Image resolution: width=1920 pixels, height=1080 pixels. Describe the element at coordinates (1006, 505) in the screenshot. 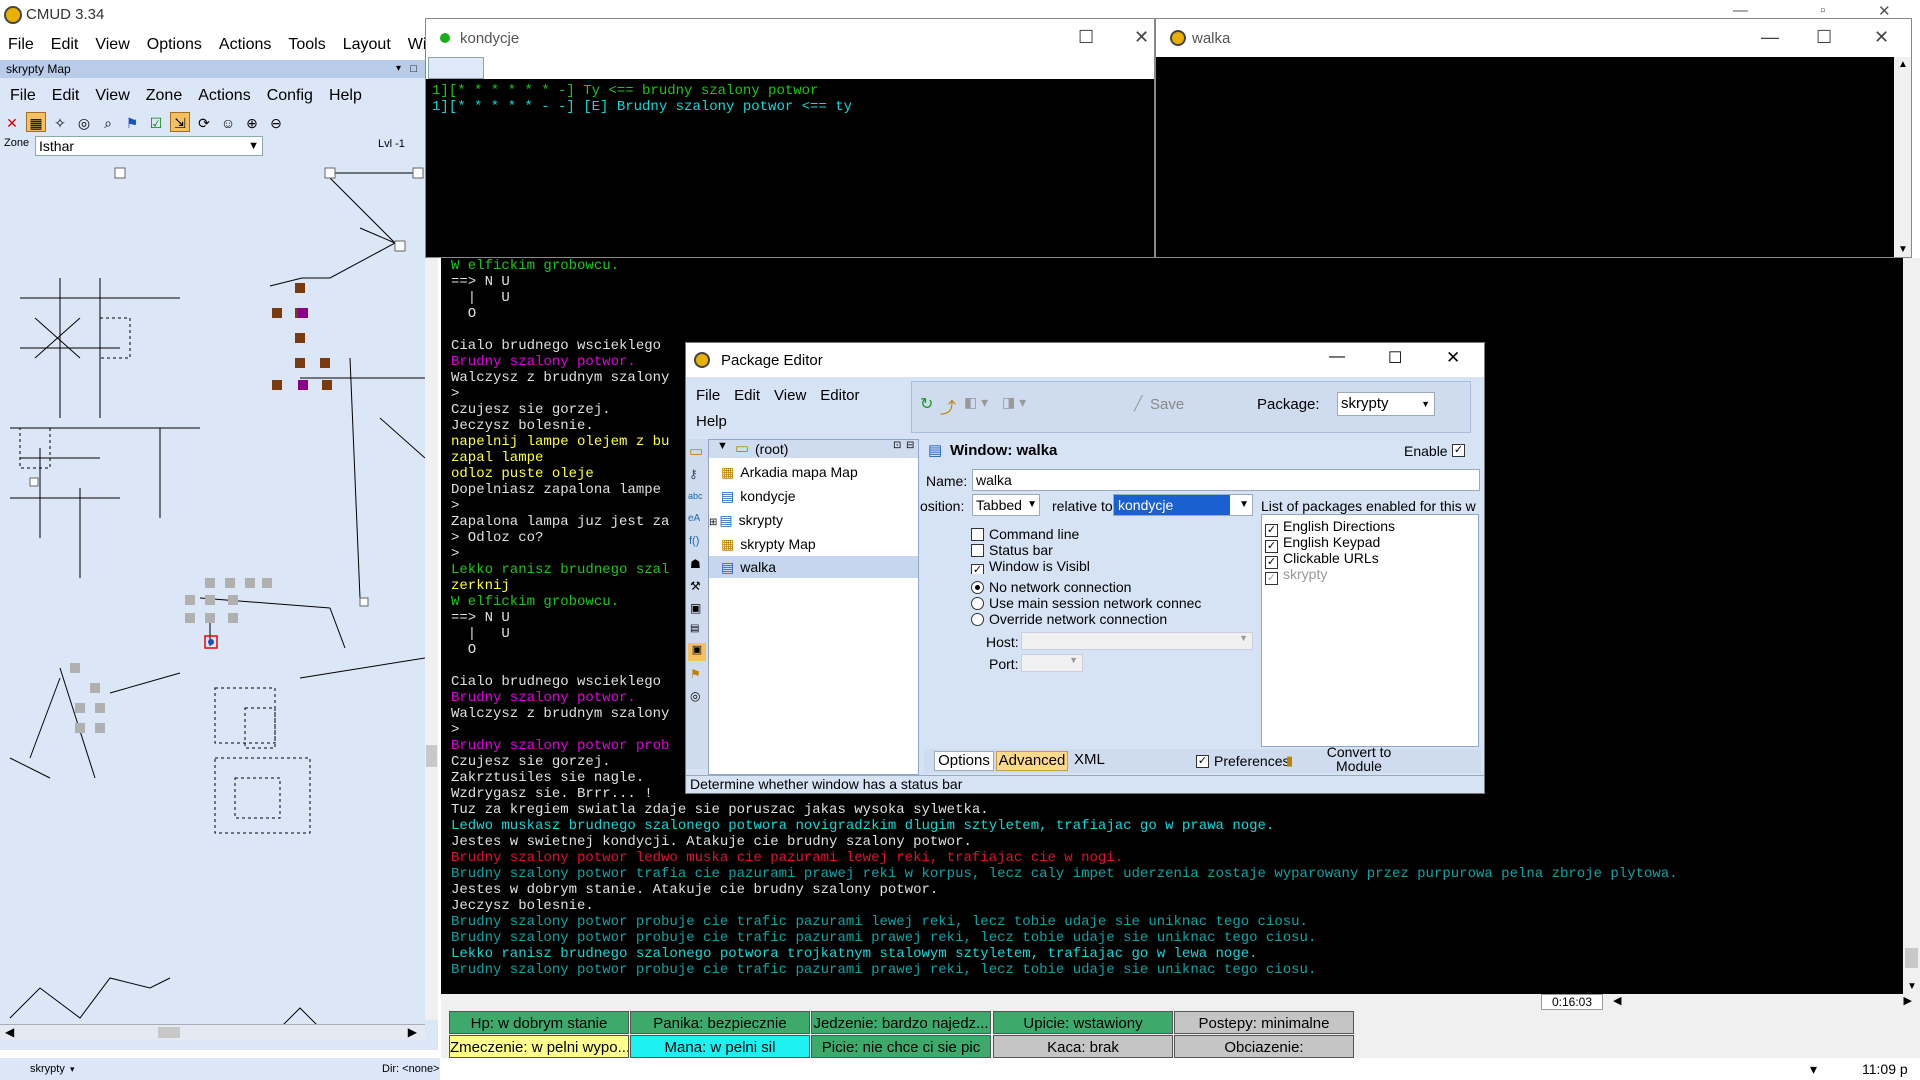

I see `position-select: Tabbed ▼` at that location.